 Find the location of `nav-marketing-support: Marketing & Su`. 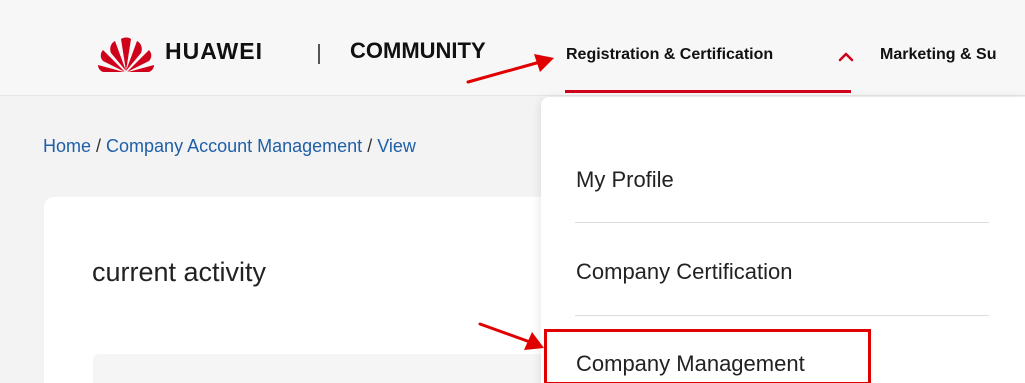

nav-marketing-support: Marketing & Su is located at coordinates (938, 55).